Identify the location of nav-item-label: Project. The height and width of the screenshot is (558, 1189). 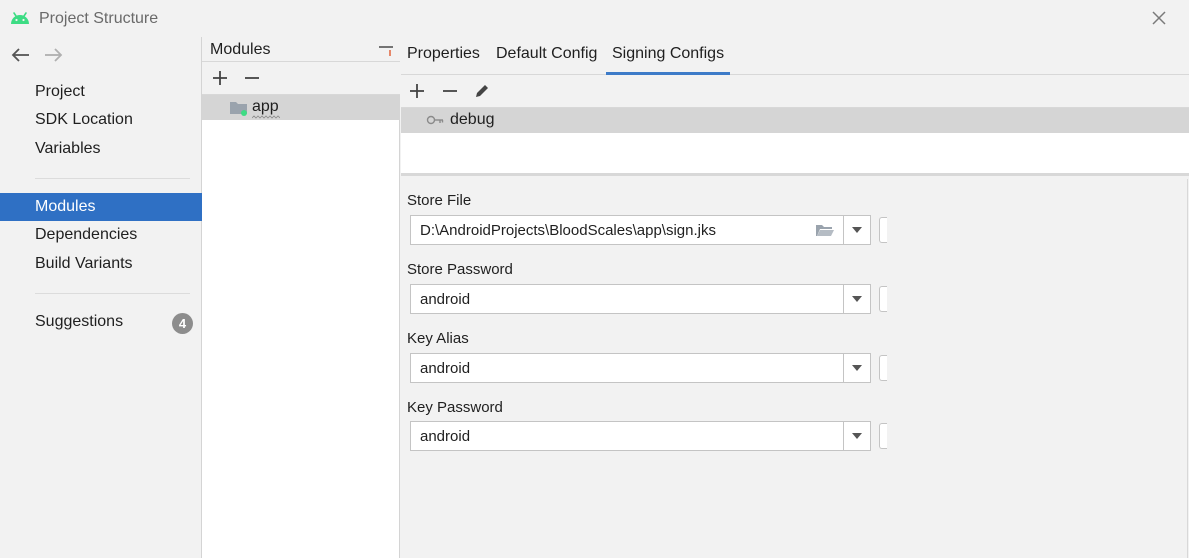
(60, 91).